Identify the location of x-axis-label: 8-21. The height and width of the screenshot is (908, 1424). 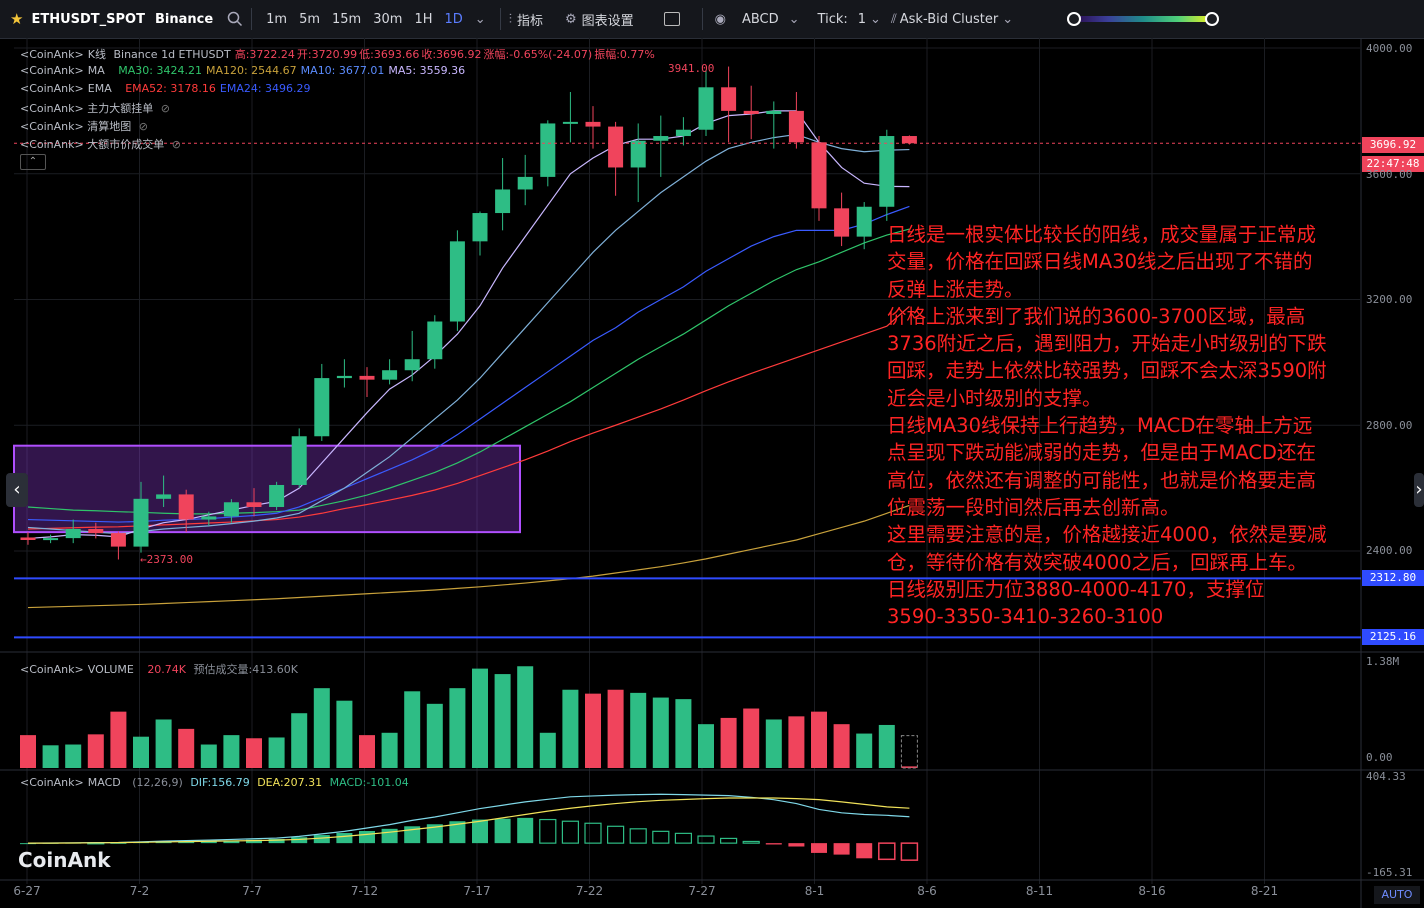
(1264, 891).